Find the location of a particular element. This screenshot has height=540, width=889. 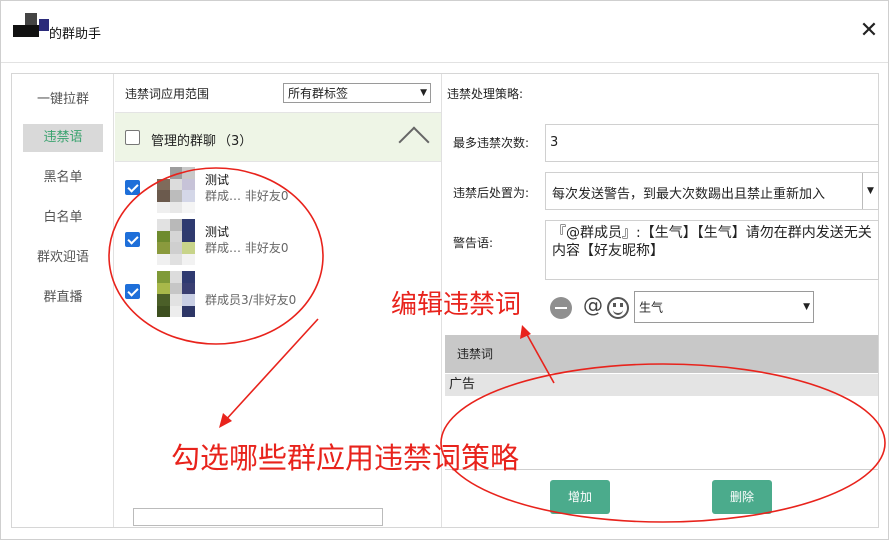

annotation-select-groups: 勾选哪些群应用违禁词策略 is located at coordinates (345, 458).